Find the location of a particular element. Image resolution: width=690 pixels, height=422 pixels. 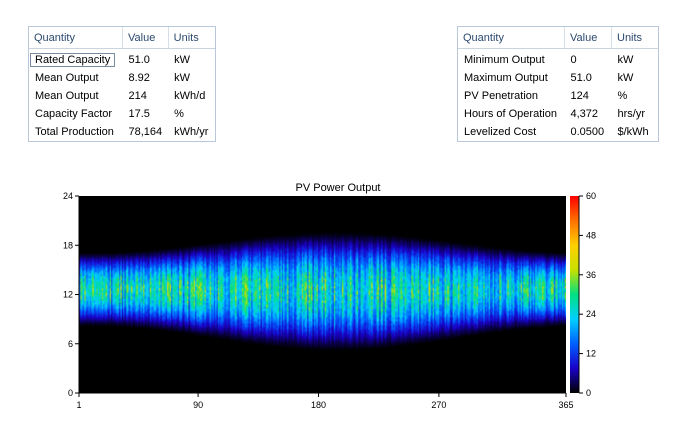

colorbar-tick-label: 12 is located at coordinates (591, 354).